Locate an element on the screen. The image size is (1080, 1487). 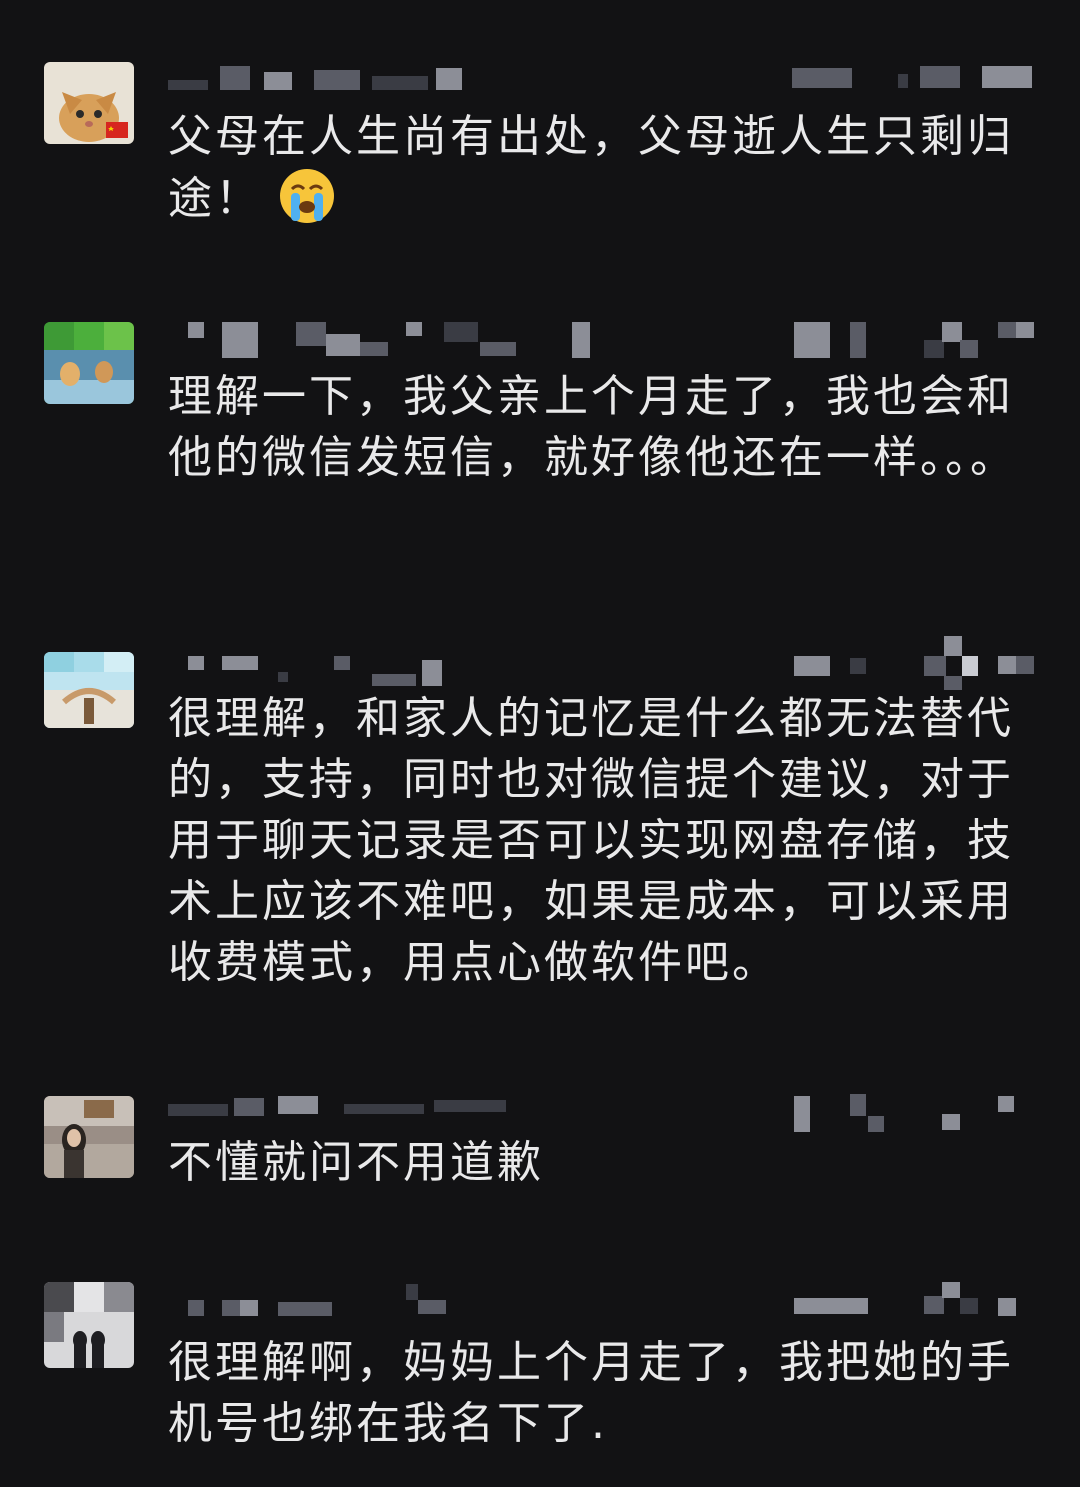
comment-item: 很理解啊，妈妈上个月走了，我把她的手机号也绑在我名下了. is located at coordinates (540, 1378).